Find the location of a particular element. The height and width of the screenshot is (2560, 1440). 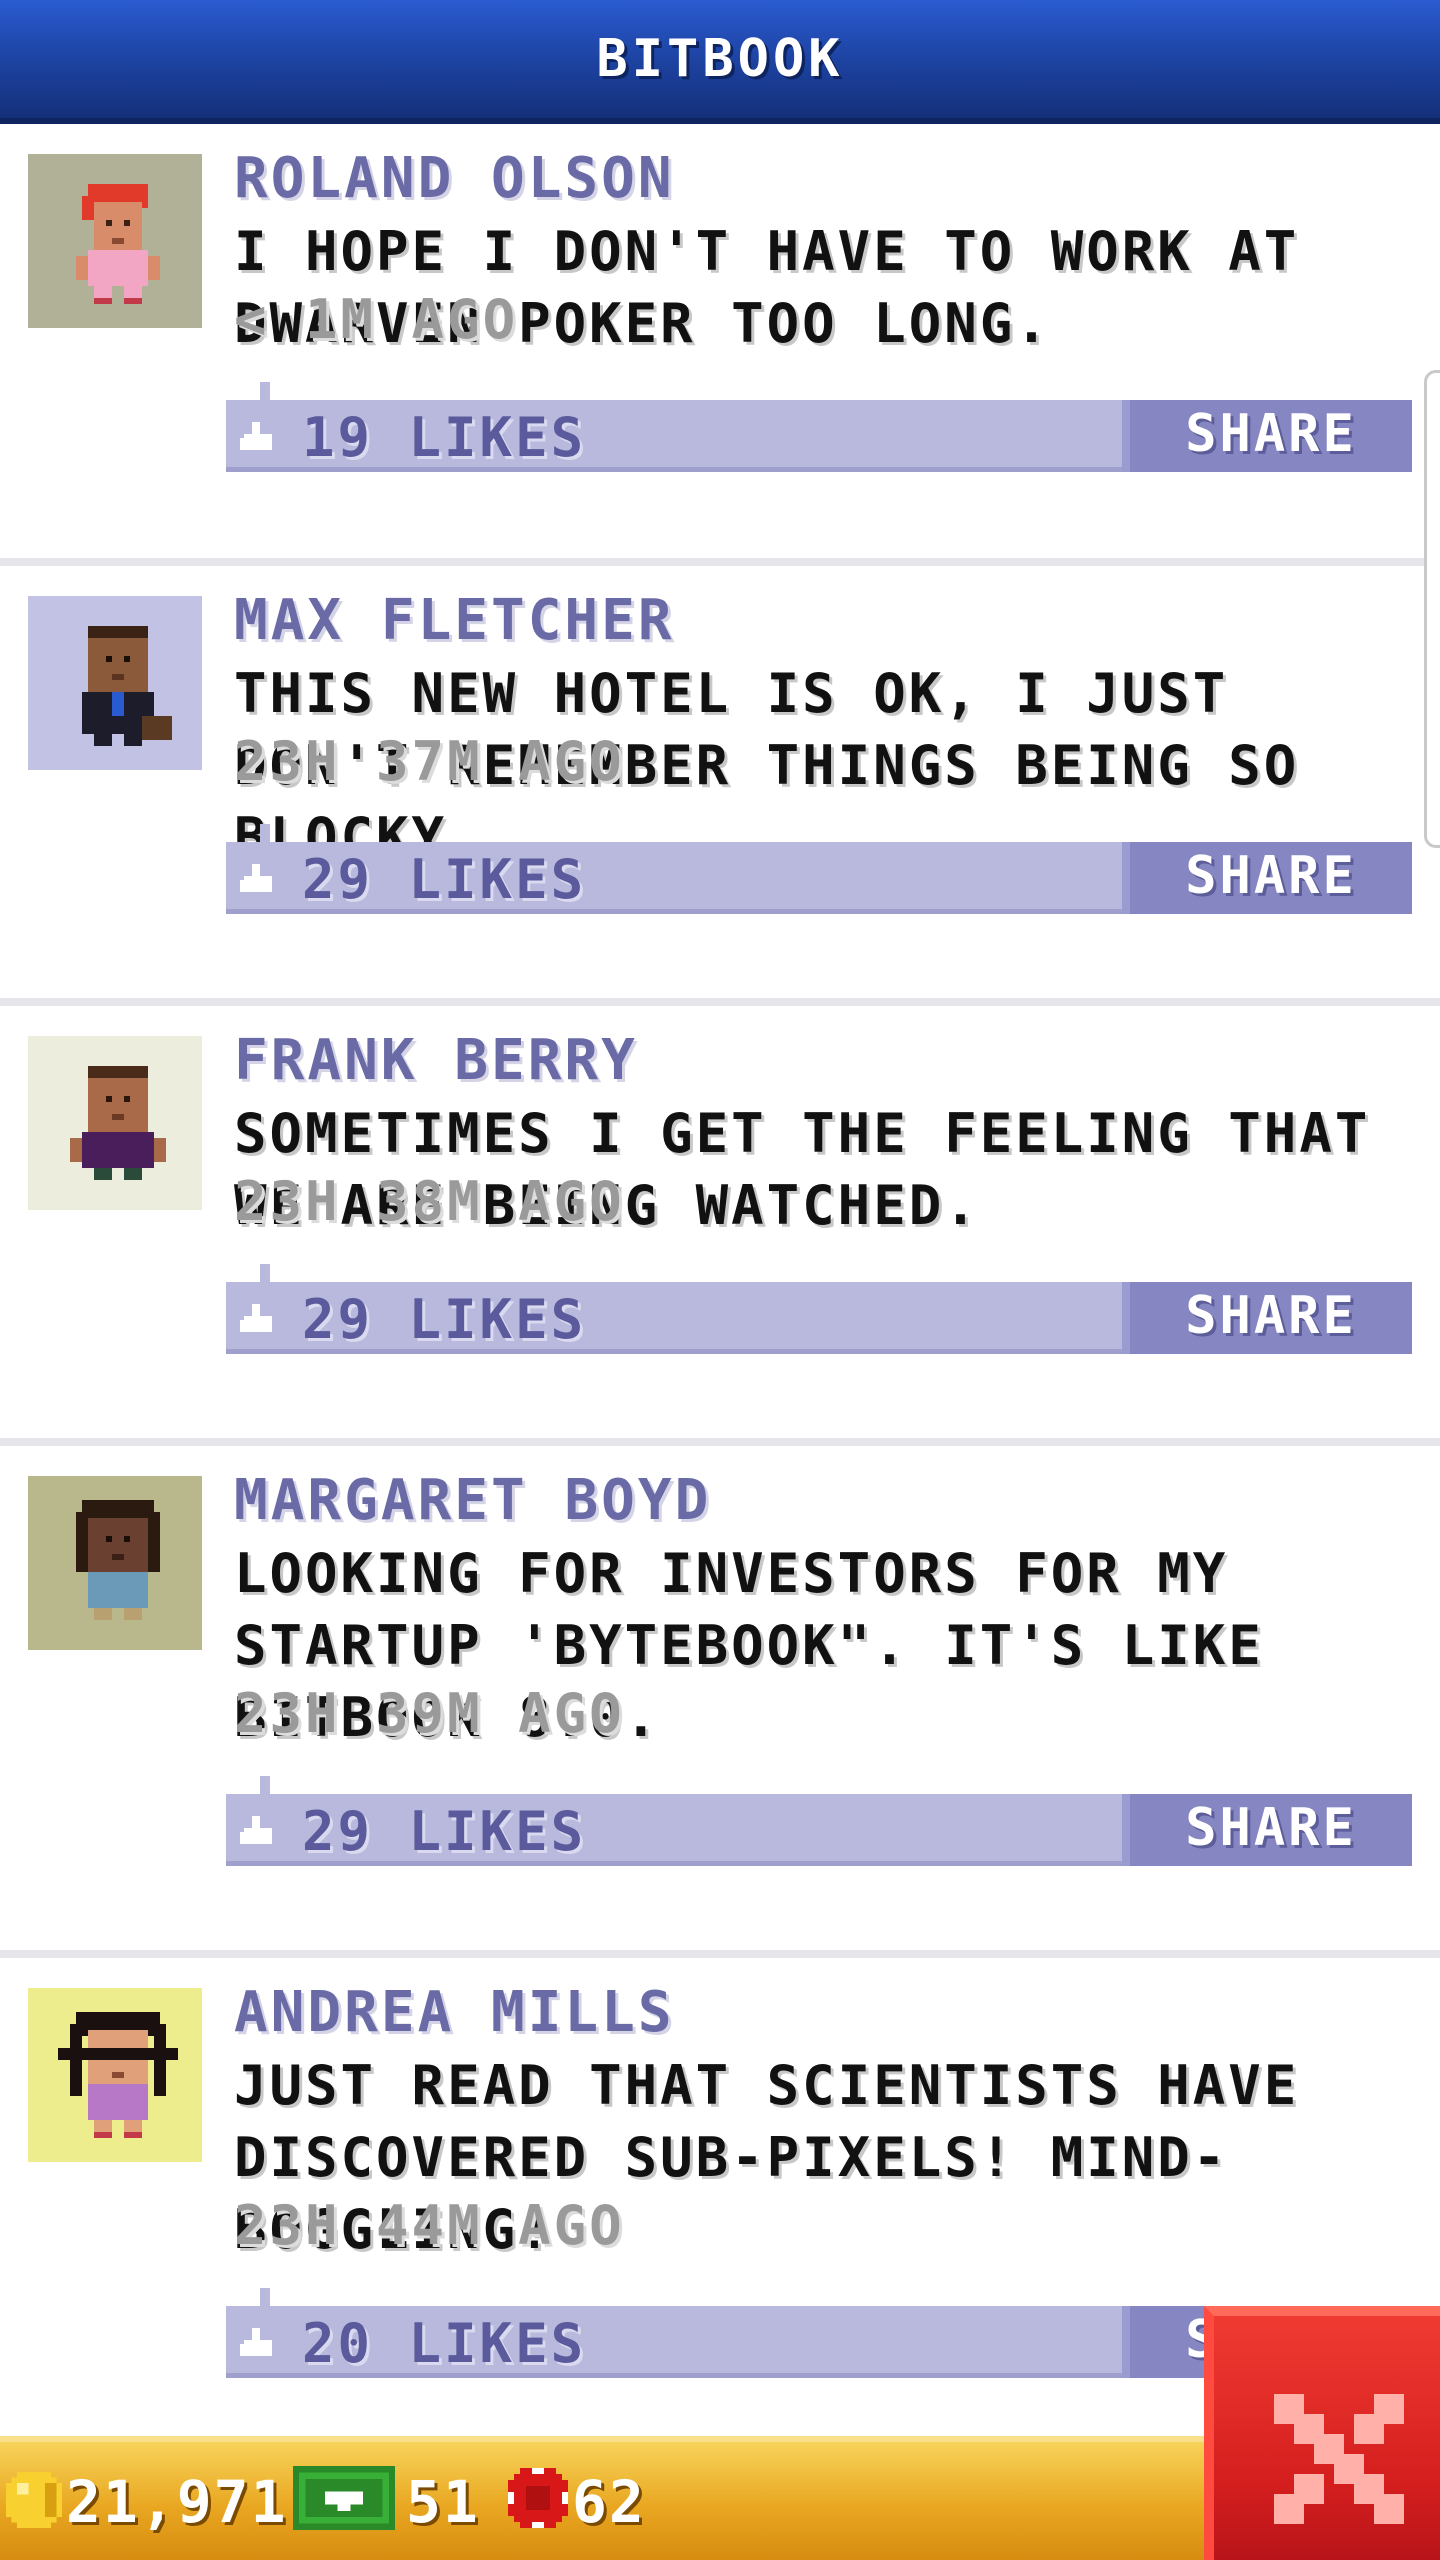

post-timestamp: 23H 37M AGO is located at coordinates (429, 761).